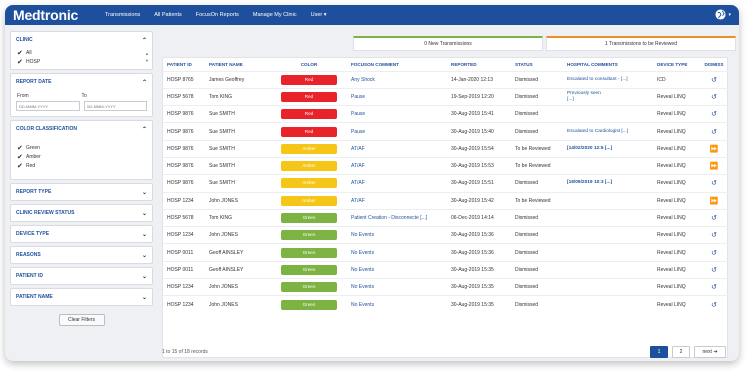 The image size is (750, 374). What do you see at coordinates (81, 165) in the screenshot?
I see `color-option-red: ✔ Red` at bounding box center [81, 165].